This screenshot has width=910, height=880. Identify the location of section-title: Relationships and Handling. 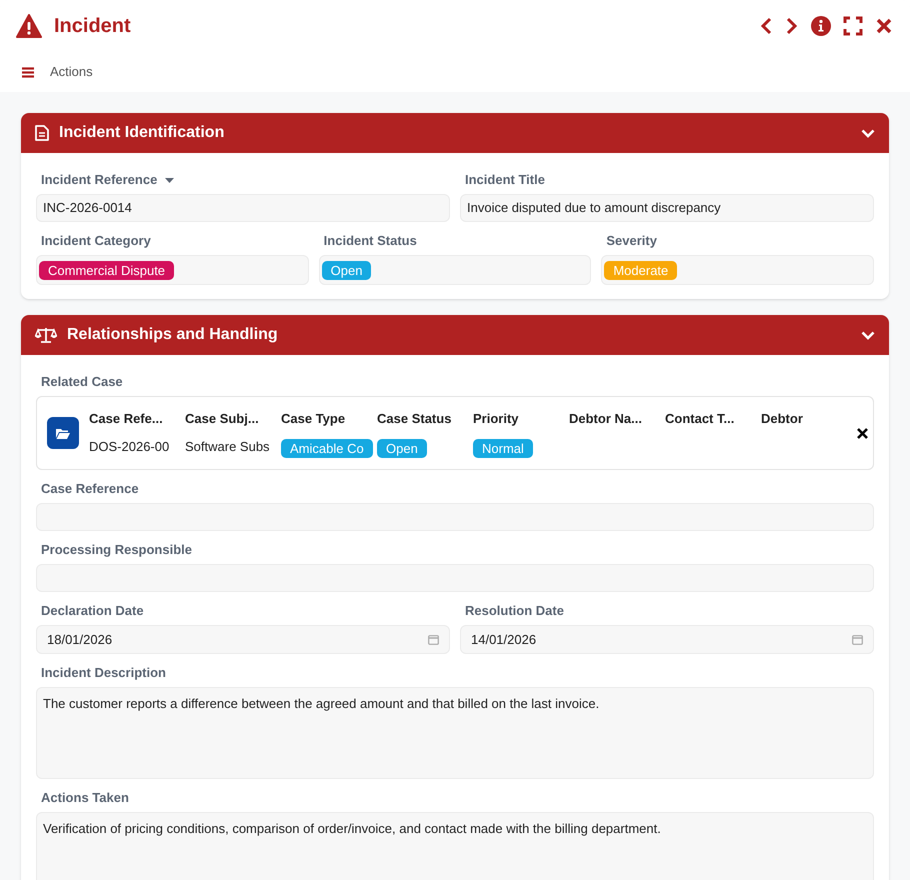
(172, 335).